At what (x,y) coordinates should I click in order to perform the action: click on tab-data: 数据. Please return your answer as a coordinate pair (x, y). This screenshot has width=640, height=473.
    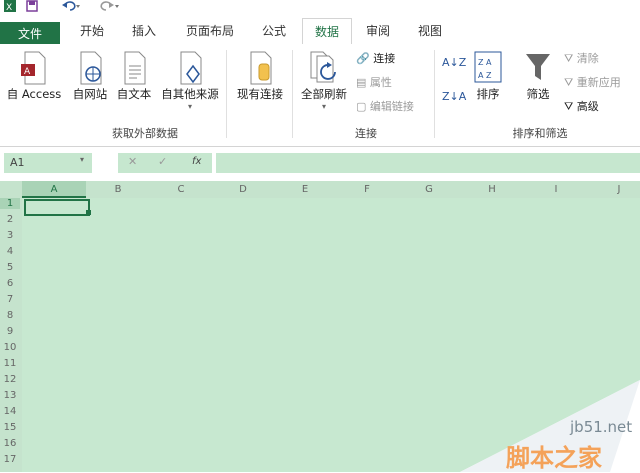
    Looking at the image, I should click on (327, 32).